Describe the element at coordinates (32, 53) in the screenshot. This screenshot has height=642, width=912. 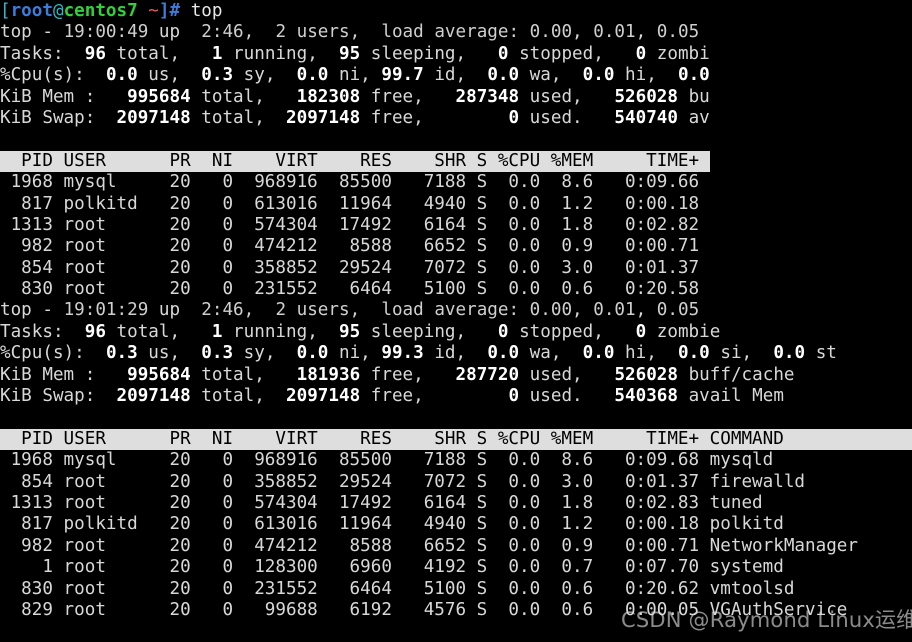
I see `top1-tasks-label: Tasks:` at that location.